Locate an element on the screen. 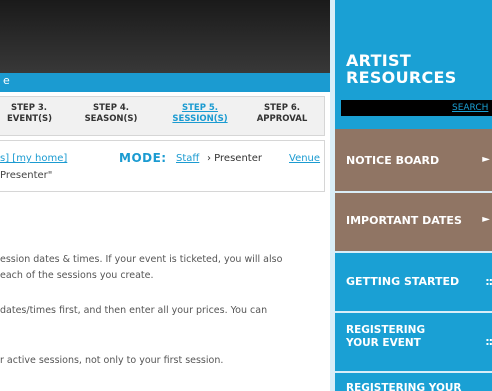 The height and width of the screenshot is (391, 492). sidebar-item-getting-started-label: GETTING STARTED is located at coordinates (403, 281).